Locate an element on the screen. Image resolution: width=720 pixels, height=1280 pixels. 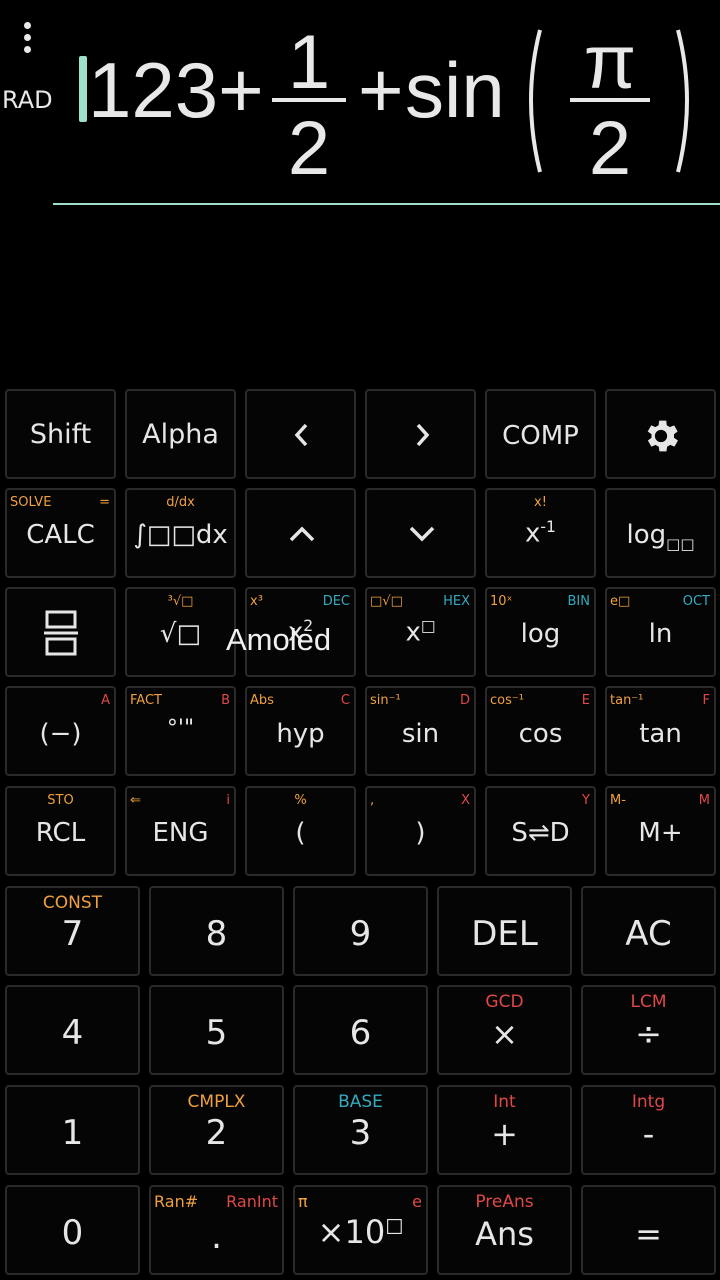
power-button: □√□ HEX x□ is located at coordinates (420, 632).